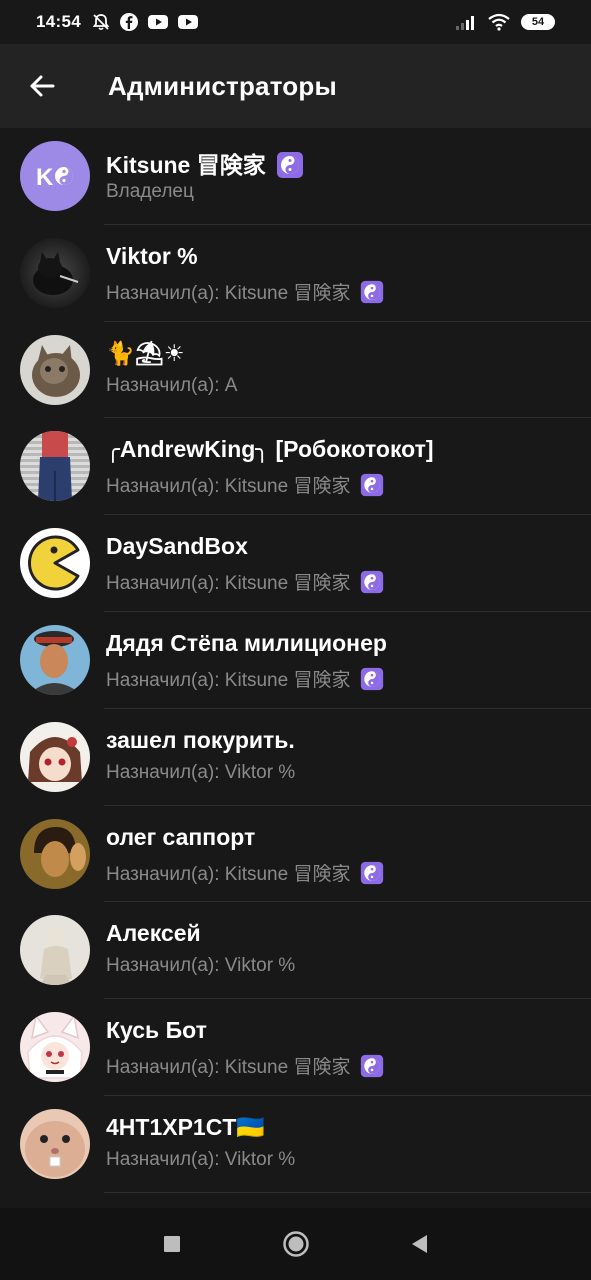 The width and height of the screenshot is (591, 1280). I want to click on app-bar: Администраторы, so click(295, 86).